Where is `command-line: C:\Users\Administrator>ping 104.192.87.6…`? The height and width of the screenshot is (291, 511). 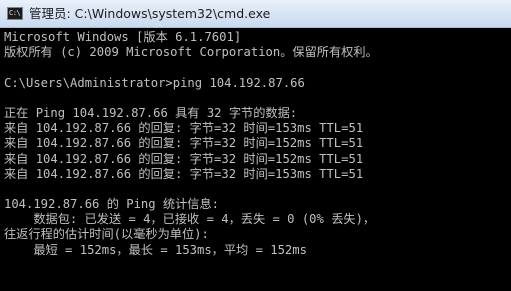
command-line: C:\Users\Administrator>ping 104.192.87.6… is located at coordinates (154, 82).